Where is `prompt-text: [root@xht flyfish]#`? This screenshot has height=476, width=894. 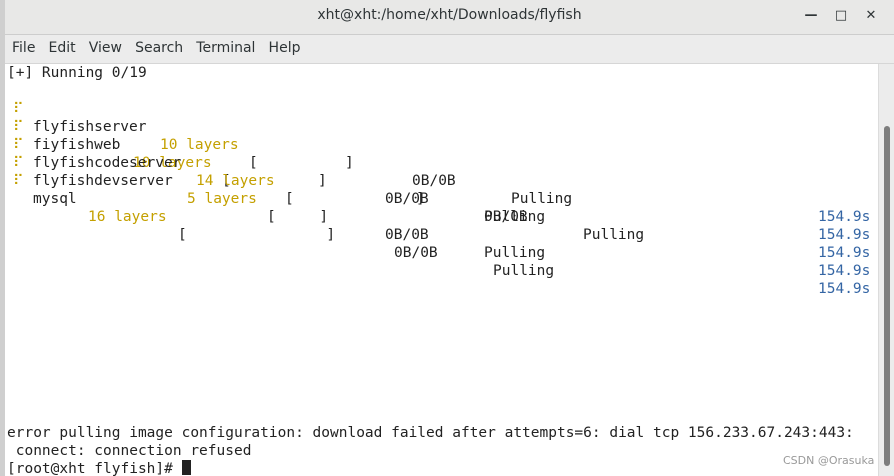
prompt-text: [root@xht flyfish]# is located at coordinates (94, 468).